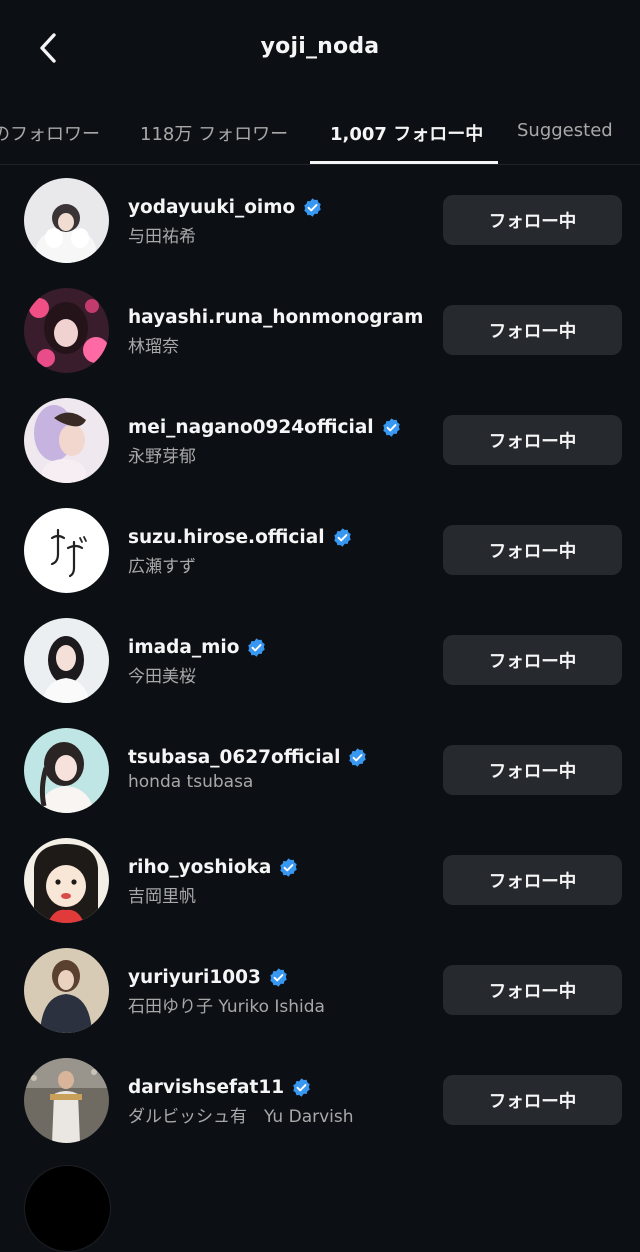 The width and height of the screenshot is (640, 1252). What do you see at coordinates (214, 133) in the screenshot?
I see `tab-followers: 118万 フォロワー` at bounding box center [214, 133].